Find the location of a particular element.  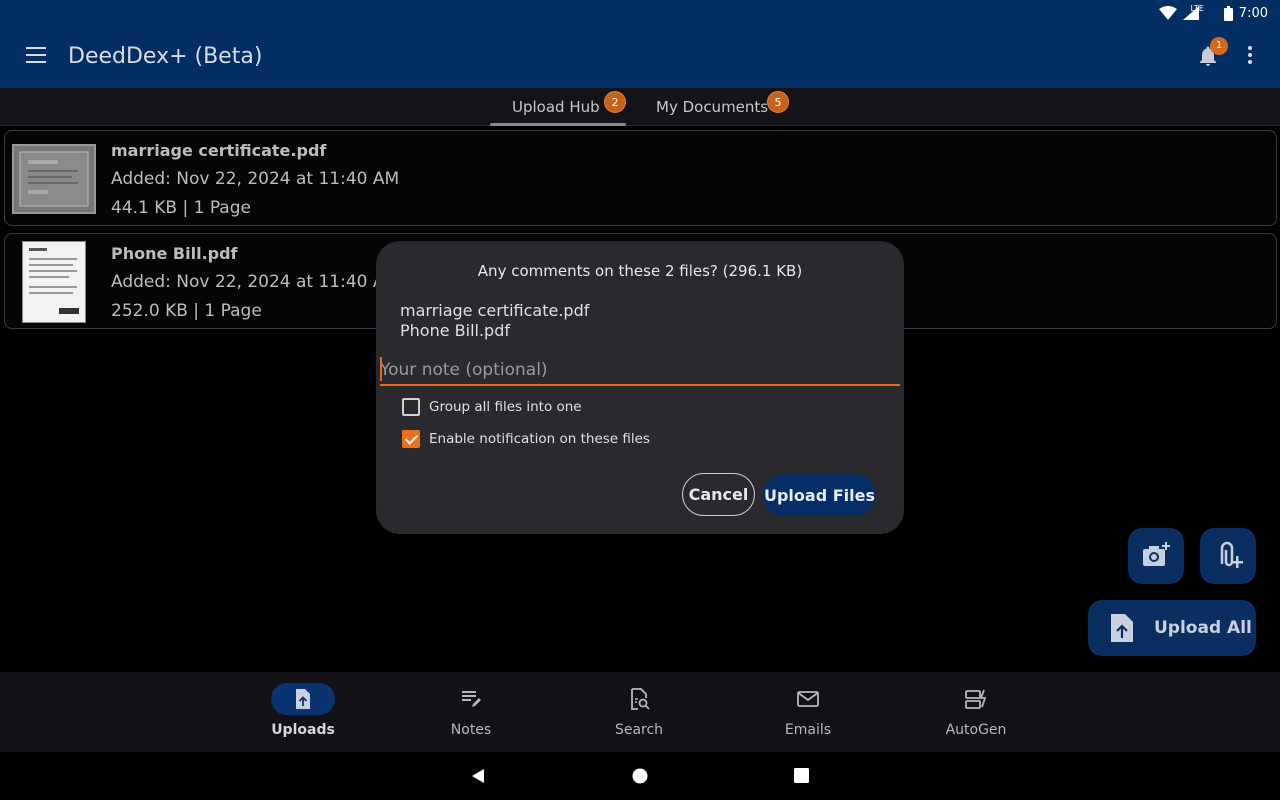

file-size-pages: 44.1 KB | 1 Page is located at coordinates (181, 208).